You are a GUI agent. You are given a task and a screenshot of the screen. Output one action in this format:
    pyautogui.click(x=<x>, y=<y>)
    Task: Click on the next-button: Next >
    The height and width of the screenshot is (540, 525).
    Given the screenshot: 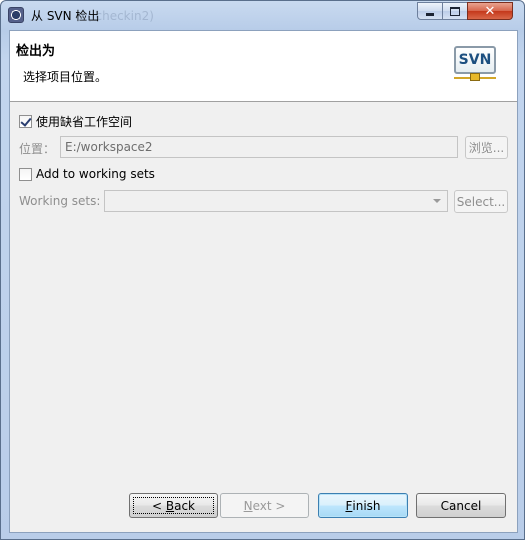 What is the action you would take?
    pyautogui.click(x=264, y=505)
    